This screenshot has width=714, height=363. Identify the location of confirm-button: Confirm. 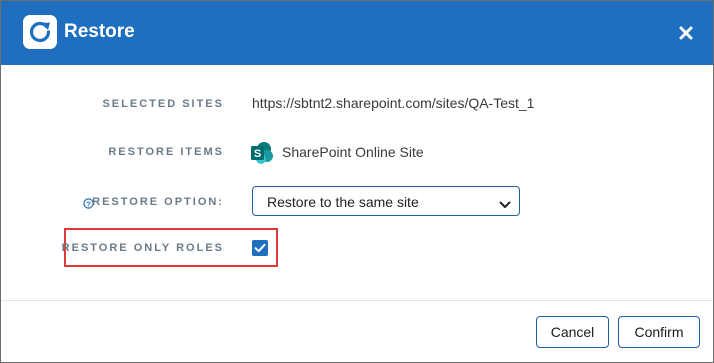
(659, 332).